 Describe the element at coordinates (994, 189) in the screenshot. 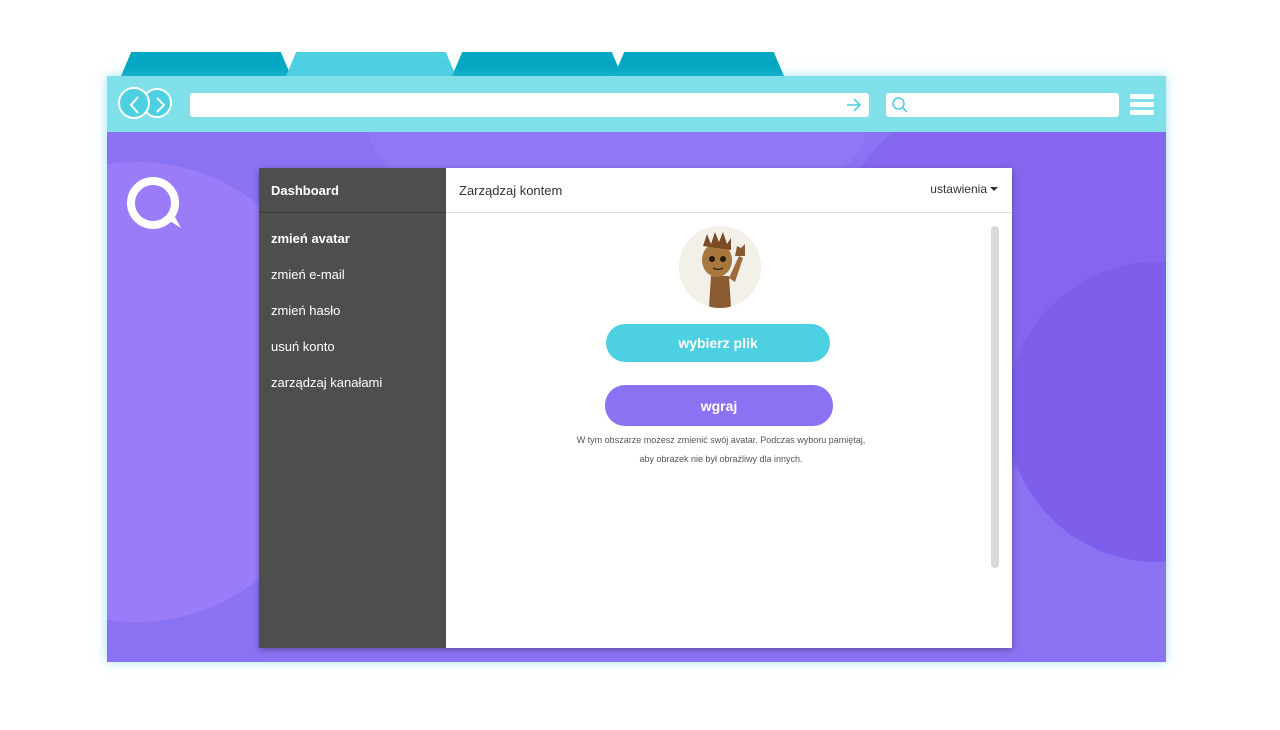

I see `caret-down-icon` at that location.